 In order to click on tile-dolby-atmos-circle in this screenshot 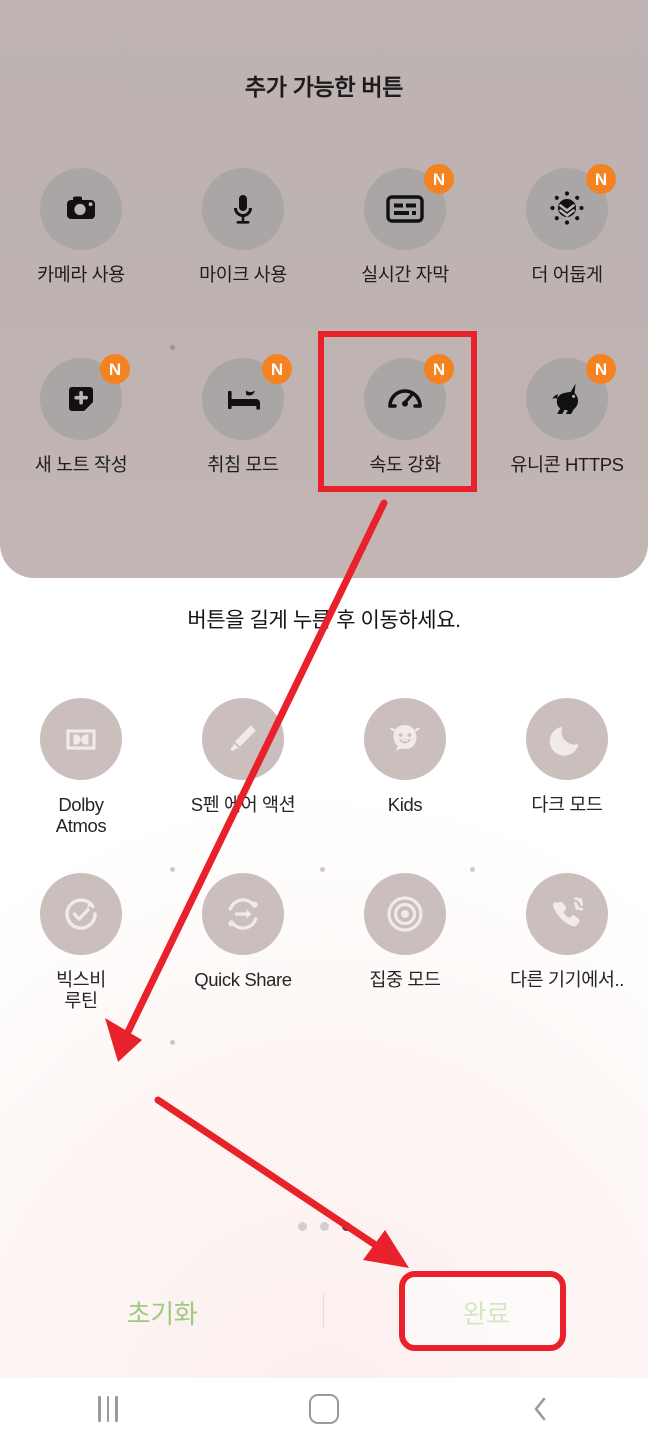, I will do `click(81, 739)`.